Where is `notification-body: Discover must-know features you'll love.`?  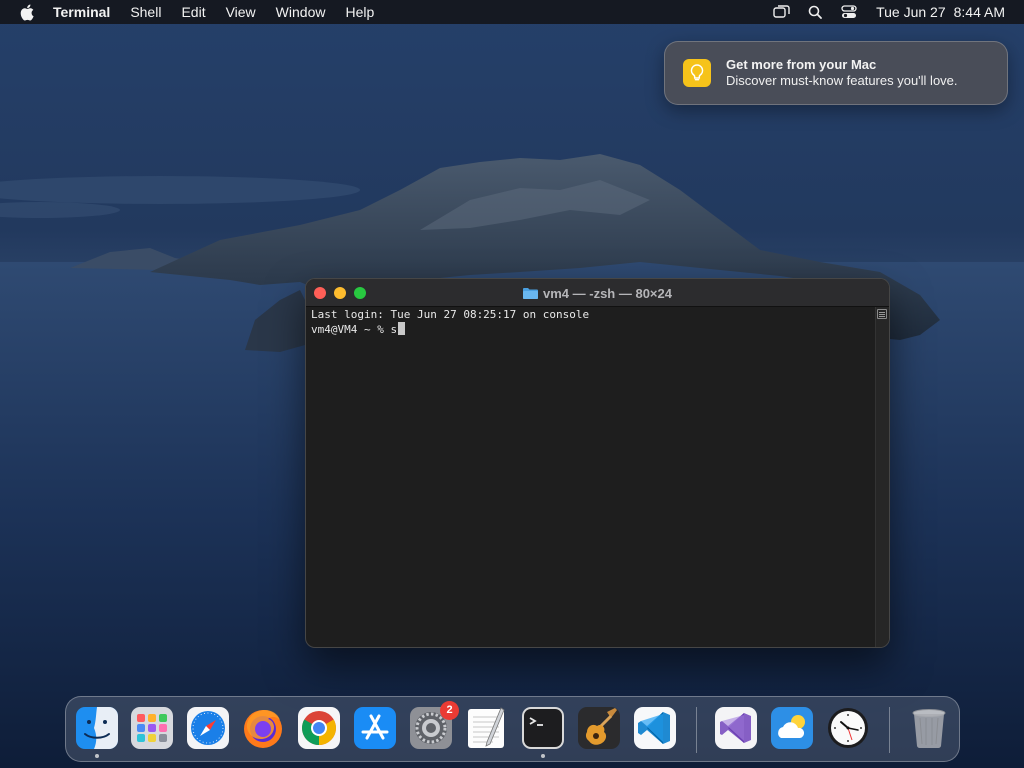
notification-body: Discover must-know features you'll love. is located at coordinates (842, 80).